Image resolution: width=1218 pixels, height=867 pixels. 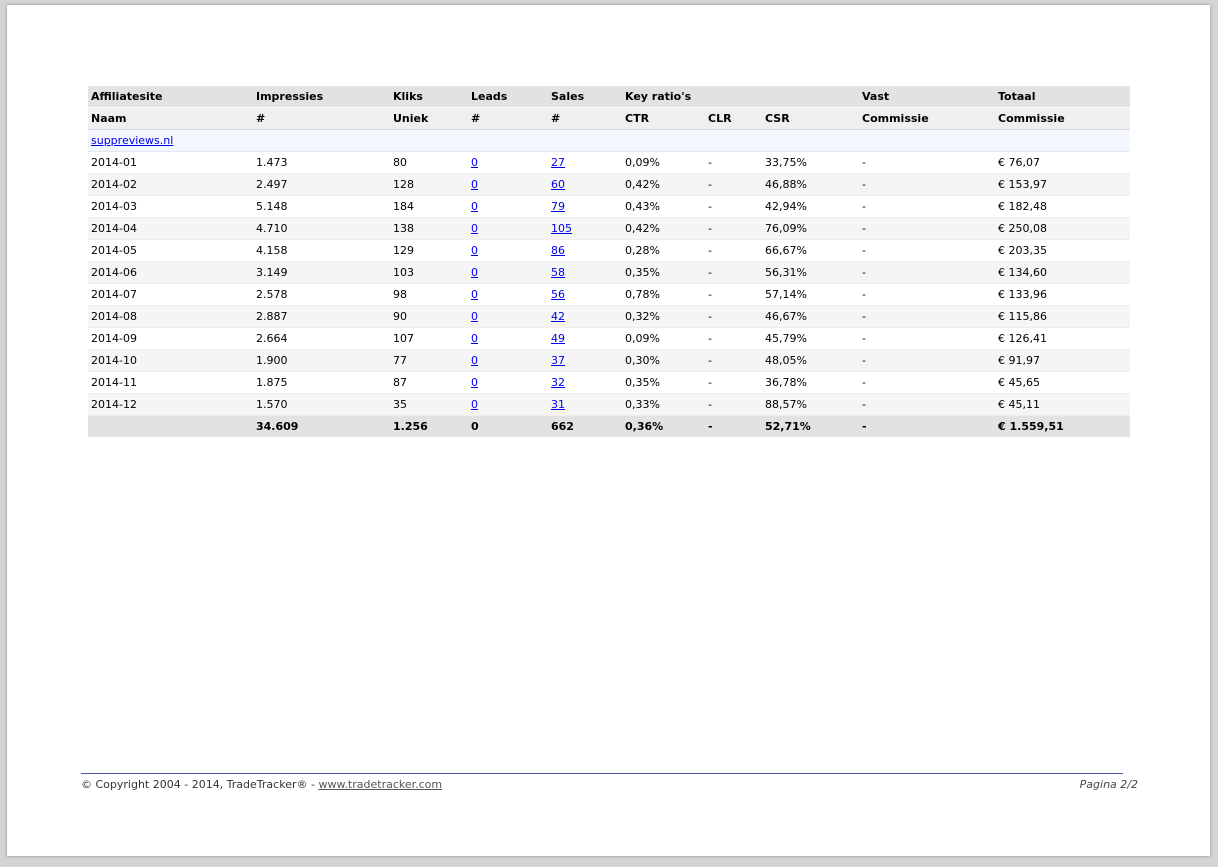 I want to click on sales-cell: 42, so click(x=585, y=316).